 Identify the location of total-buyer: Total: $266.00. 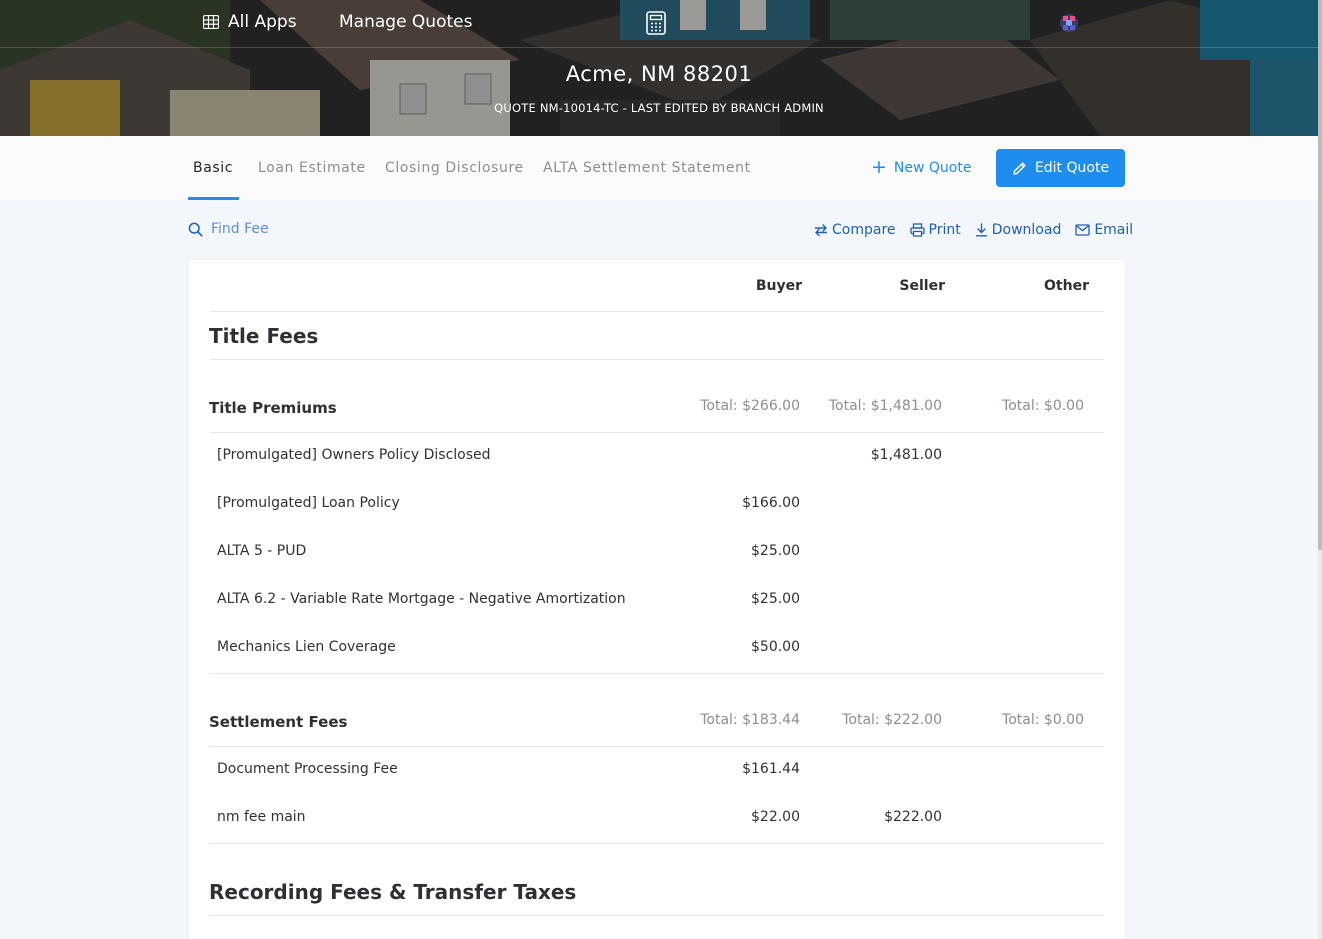
(750, 406).